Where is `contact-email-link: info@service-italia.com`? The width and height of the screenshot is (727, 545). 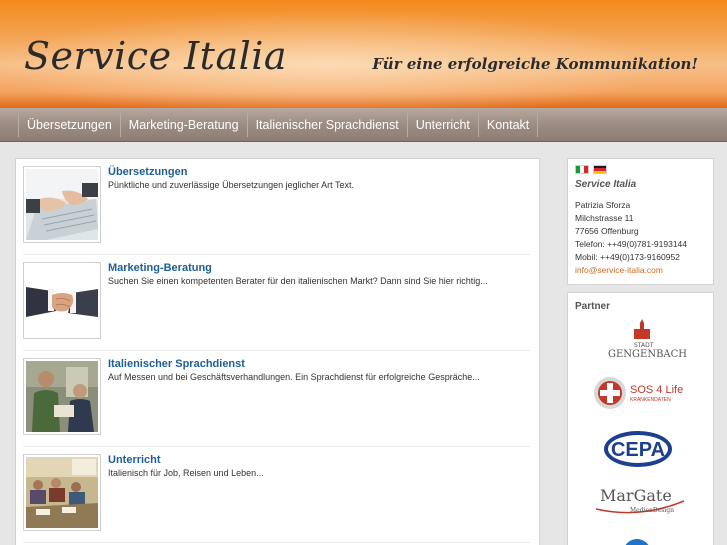
contact-email-link: info@service-italia.com is located at coordinates (631, 270).